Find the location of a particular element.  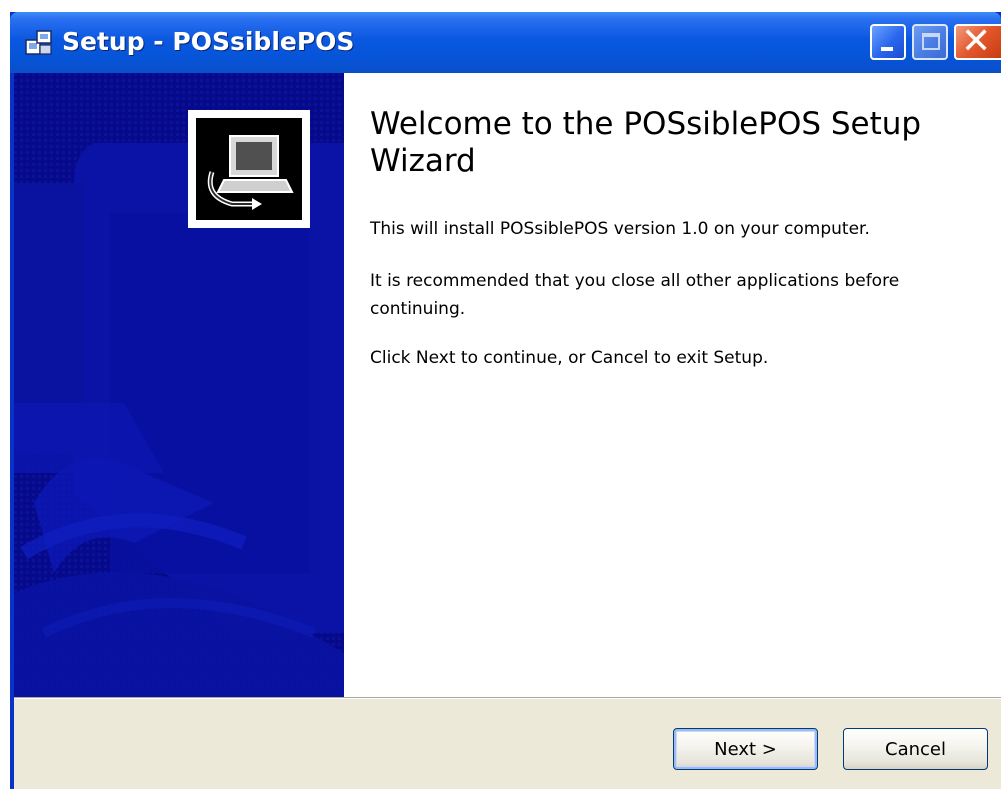

setup-installer-icon is located at coordinates (38, 42).